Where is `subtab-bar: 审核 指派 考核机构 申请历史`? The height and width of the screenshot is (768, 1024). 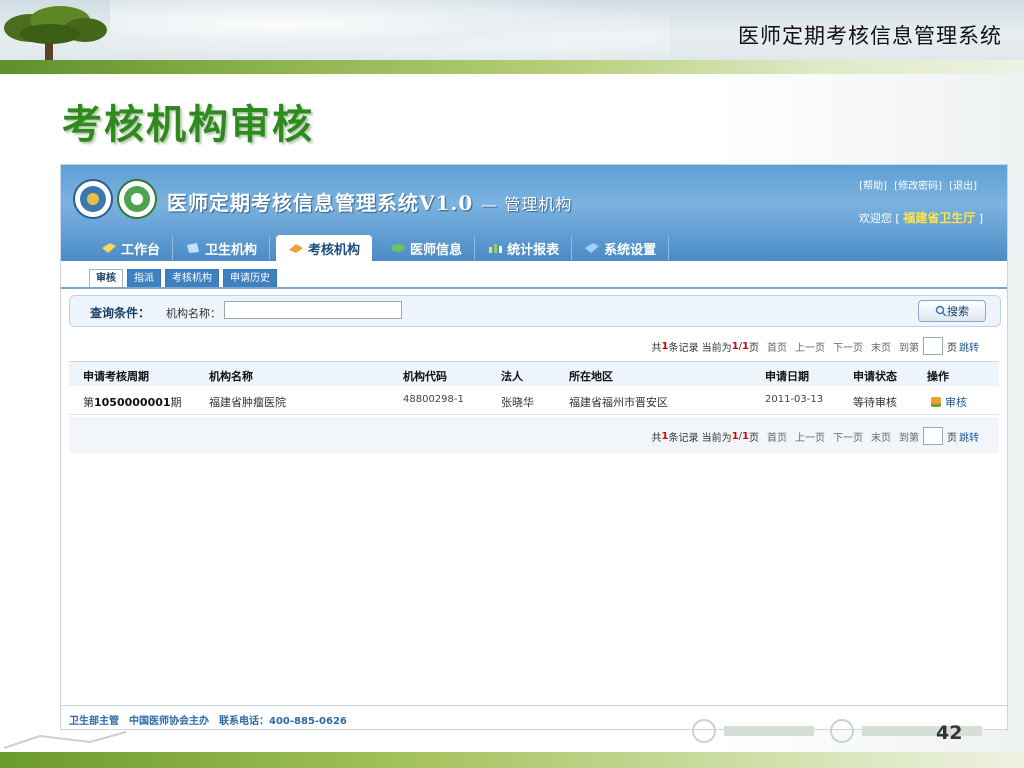 subtab-bar: 审核 指派 考核机构 申请历史 is located at coordinates (185, 279).